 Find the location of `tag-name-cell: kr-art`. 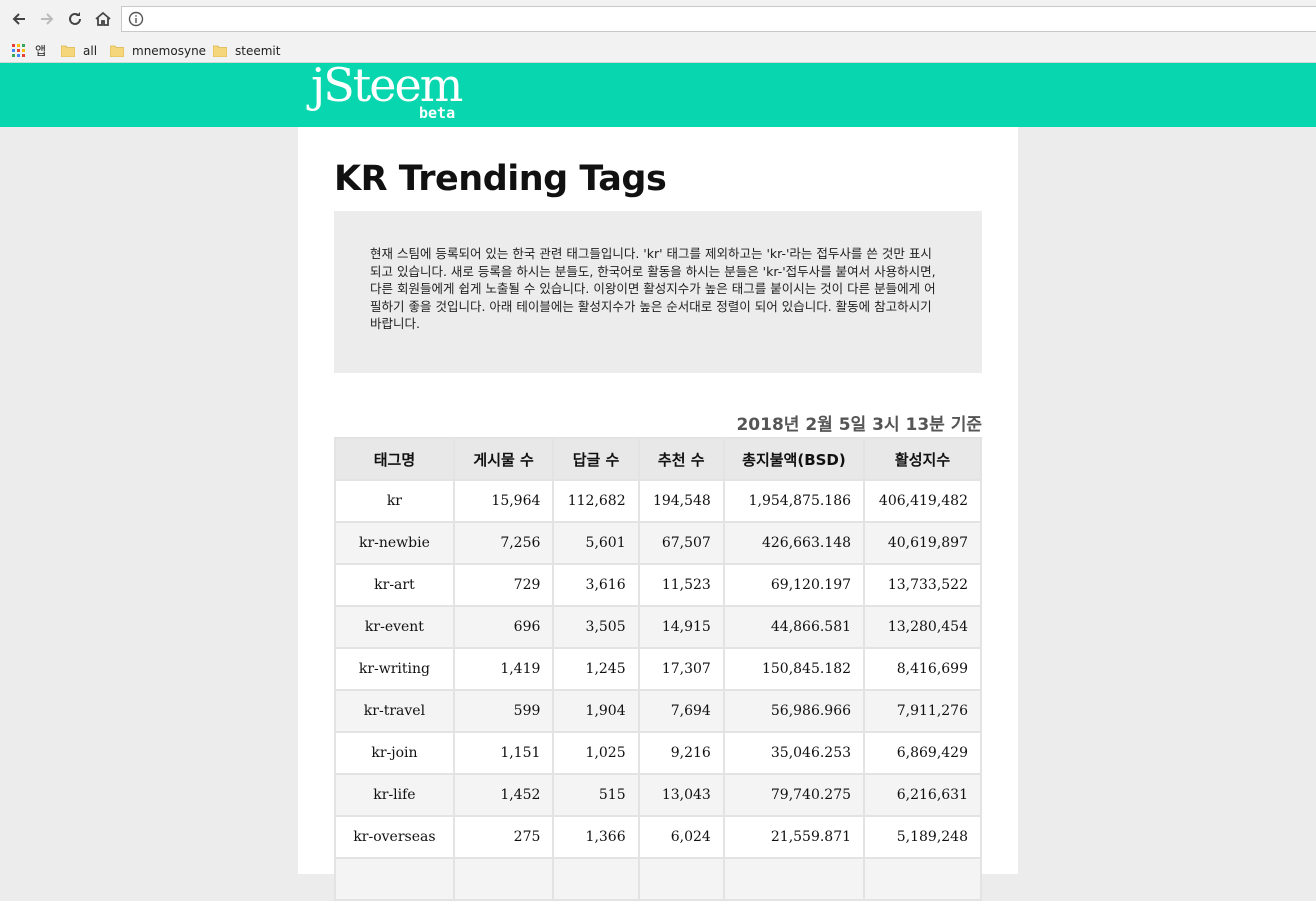

tag-name-cell: kr-art is located at coordinates (394, 585).